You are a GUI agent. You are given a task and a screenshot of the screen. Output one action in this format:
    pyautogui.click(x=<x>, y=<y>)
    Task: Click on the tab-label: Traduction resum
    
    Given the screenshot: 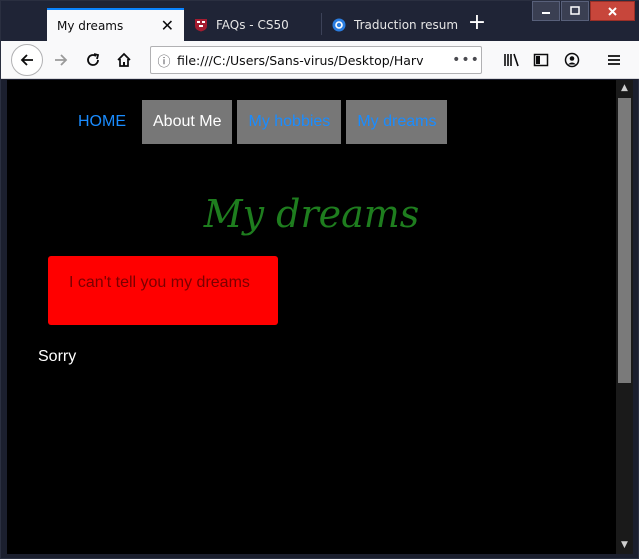 What is the action you would take?
    pyautogui.click(x=406, y=24)
    